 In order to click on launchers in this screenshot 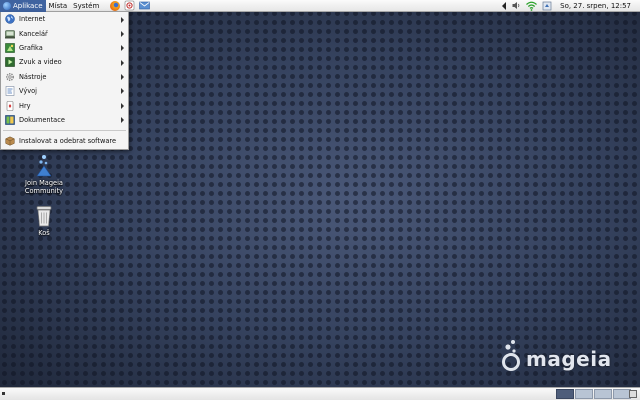, I will do `click(130, 5)`.